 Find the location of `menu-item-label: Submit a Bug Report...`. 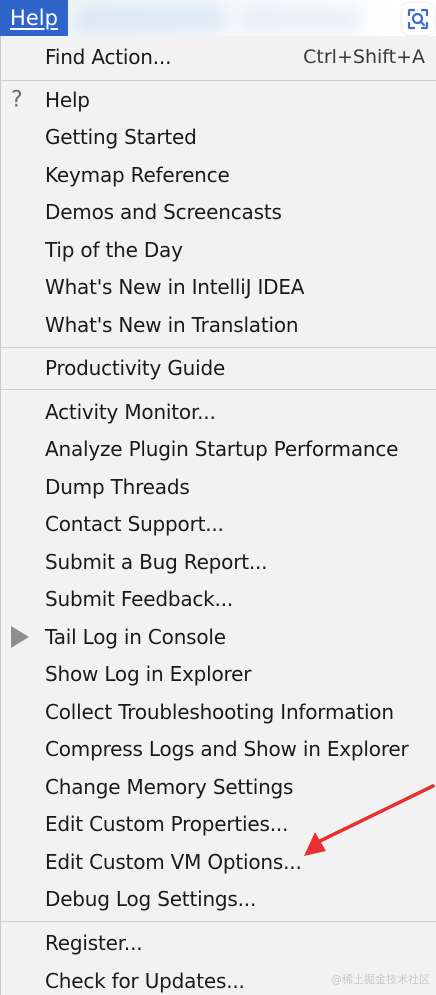

menu-item-label: Submit a Bug Report... is located at coordinates (156, 562).